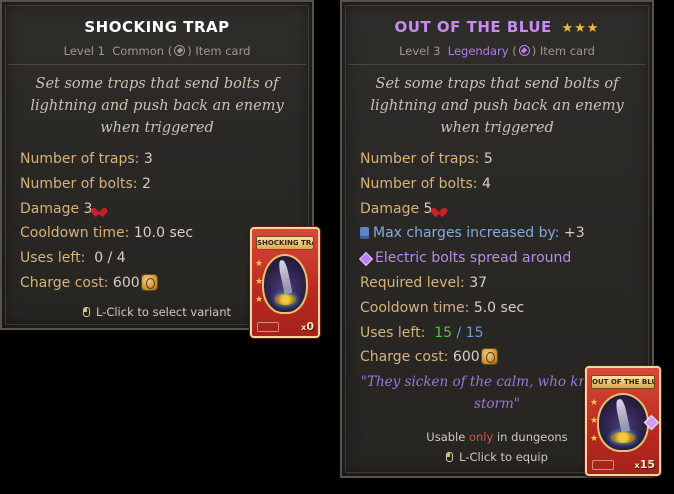 The height and width of the screenshot is (494, 674). I want to click on stat-cooldown: Cooldown time: 10.0 sec, so click(106, 233).